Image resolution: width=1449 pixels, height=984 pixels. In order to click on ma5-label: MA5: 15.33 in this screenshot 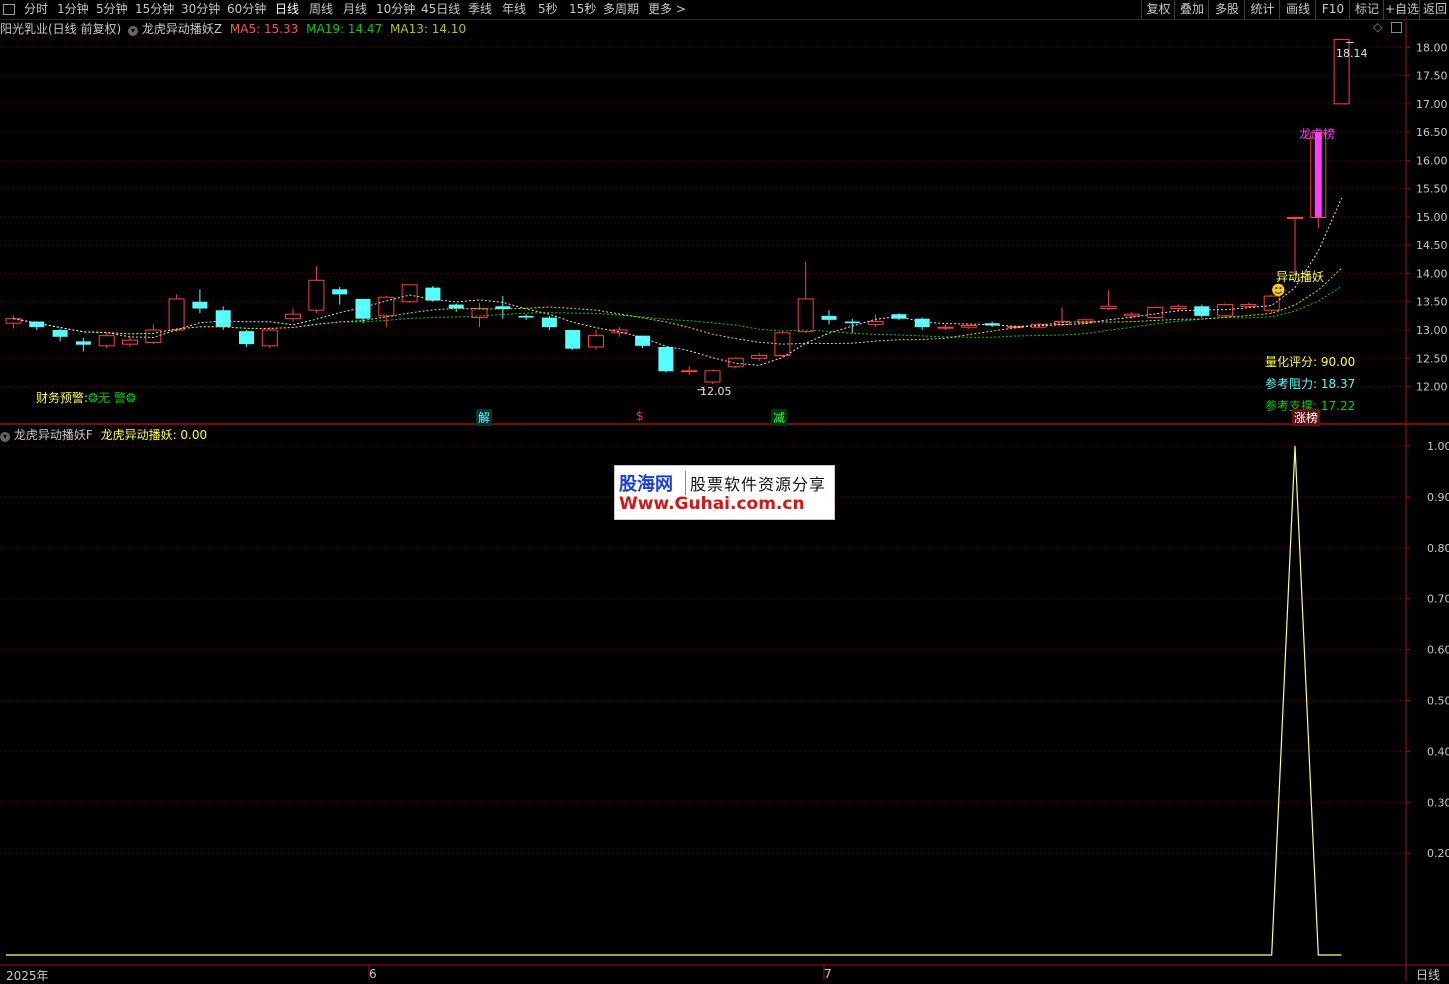, I will do `click(264, 29)`.